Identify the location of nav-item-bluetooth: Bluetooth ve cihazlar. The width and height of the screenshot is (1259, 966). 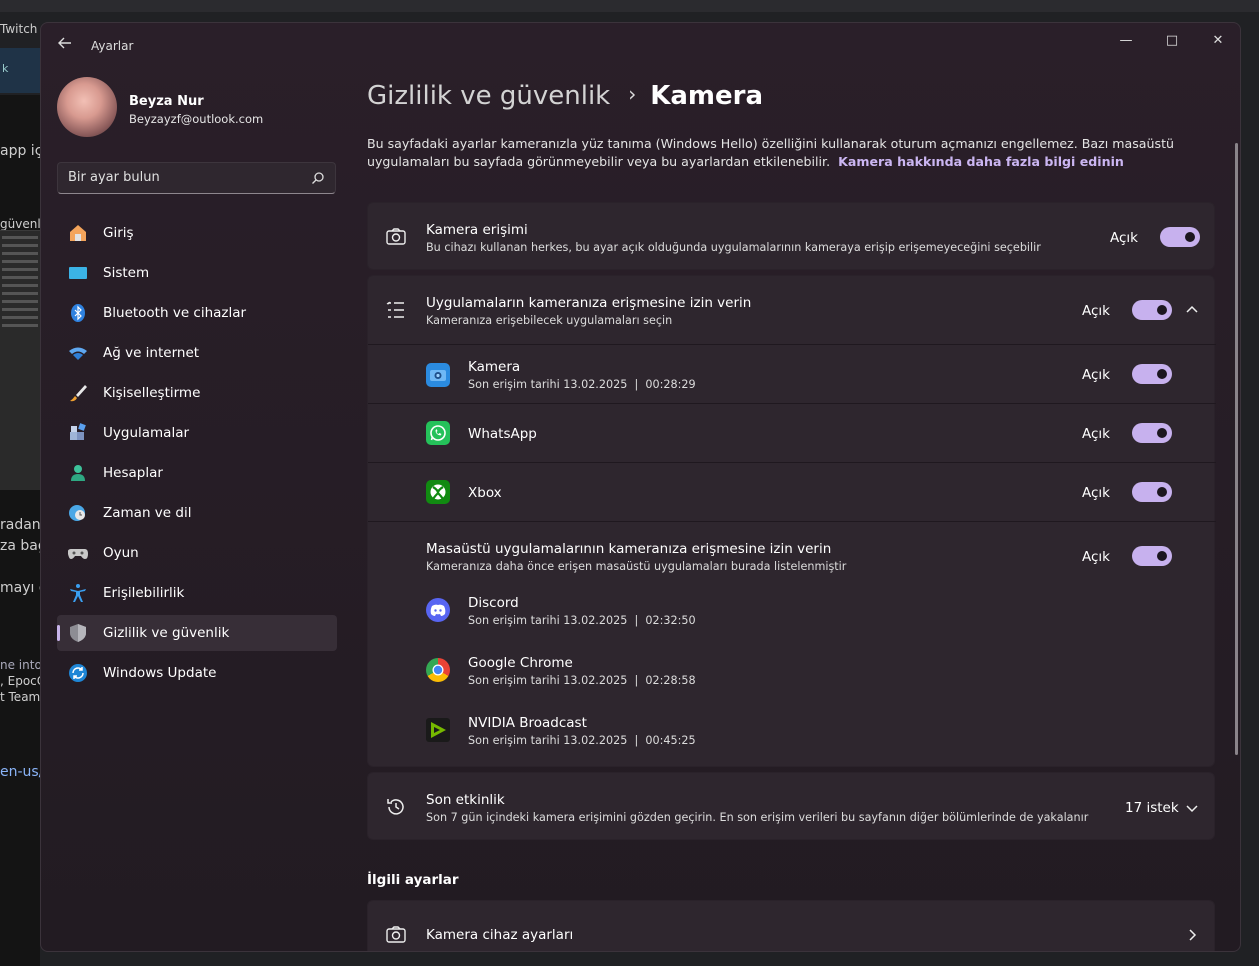
(197, 313).